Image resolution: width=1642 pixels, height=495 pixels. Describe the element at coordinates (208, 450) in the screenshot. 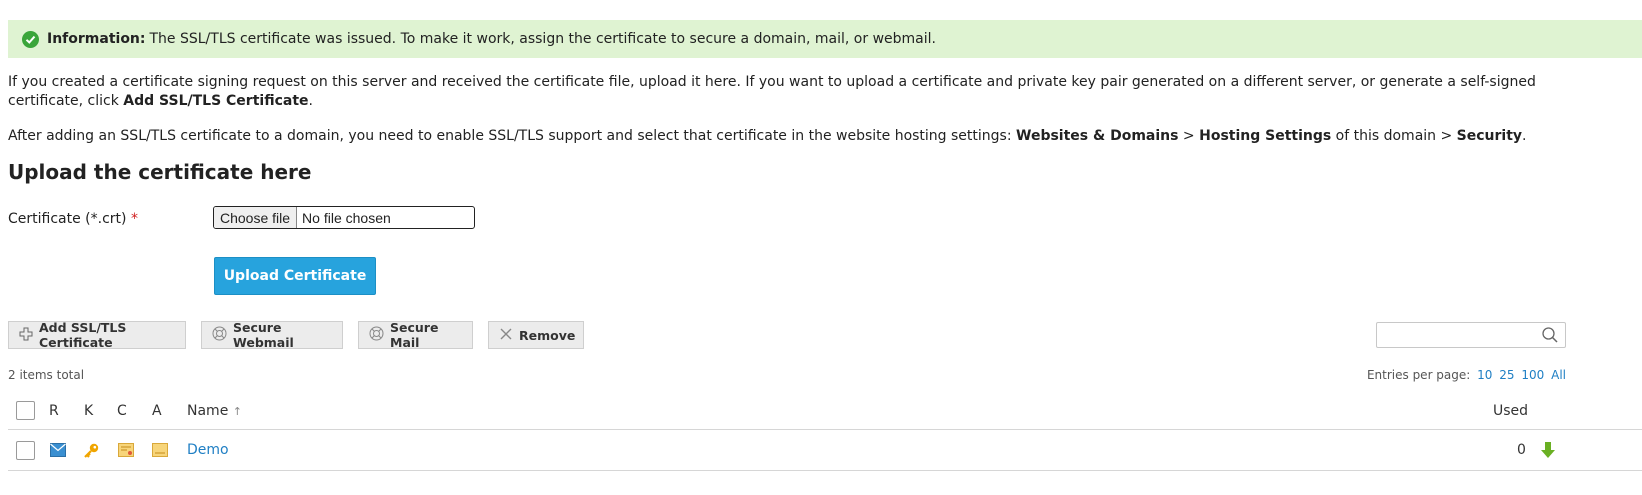

I see `certificate-name-link: Demo` at that location.